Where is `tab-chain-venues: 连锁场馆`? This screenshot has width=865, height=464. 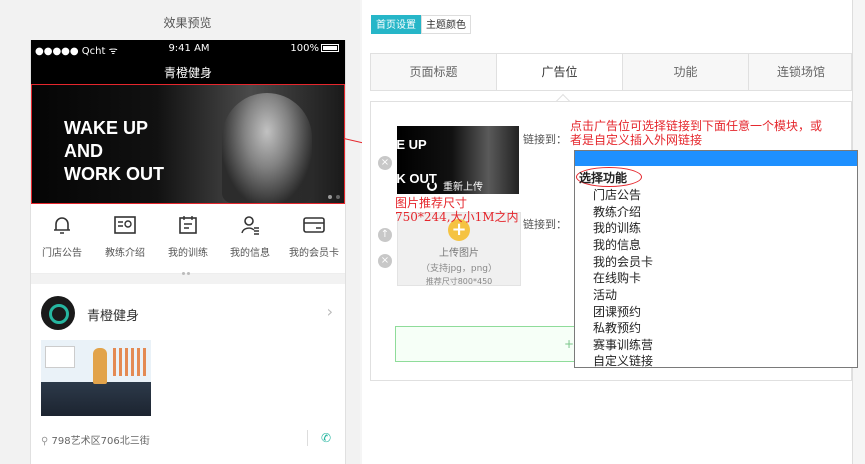 tab-chain-venues: 连锁场馆 is located at coordinates (801, 72).